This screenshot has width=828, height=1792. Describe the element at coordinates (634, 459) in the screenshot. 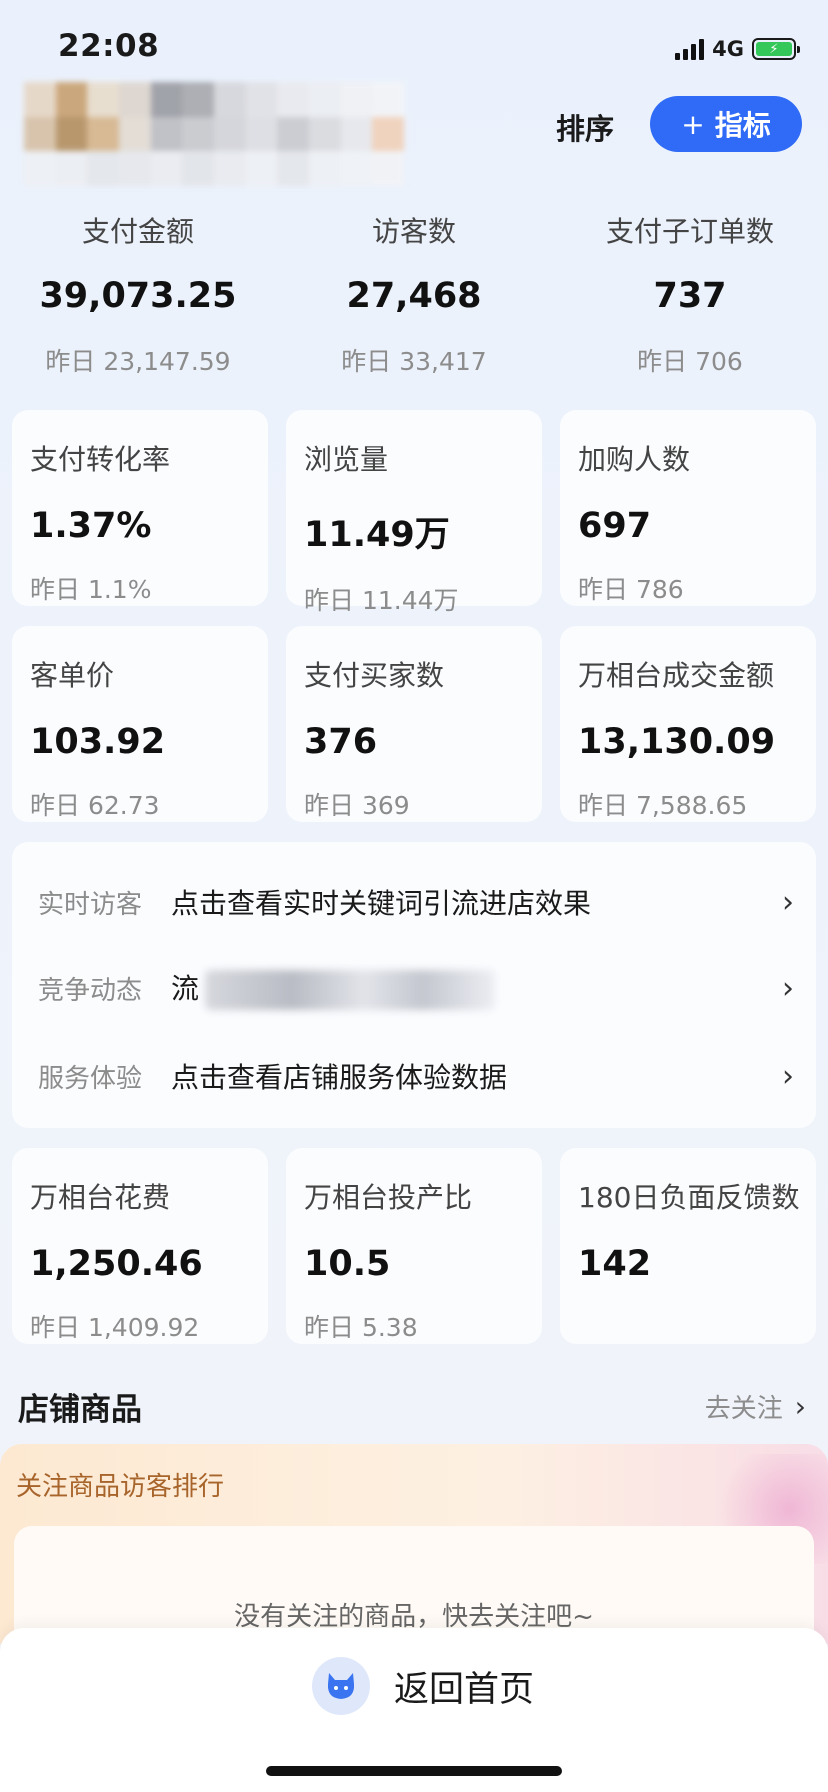

I see `card-label: 加购人数` at that location.